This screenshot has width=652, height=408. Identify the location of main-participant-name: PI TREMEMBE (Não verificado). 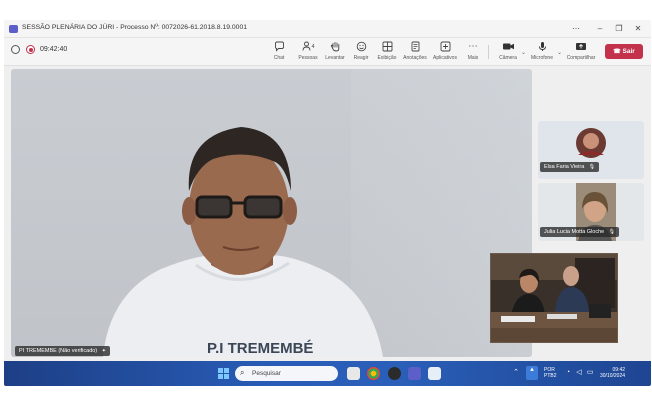
(58, 351).